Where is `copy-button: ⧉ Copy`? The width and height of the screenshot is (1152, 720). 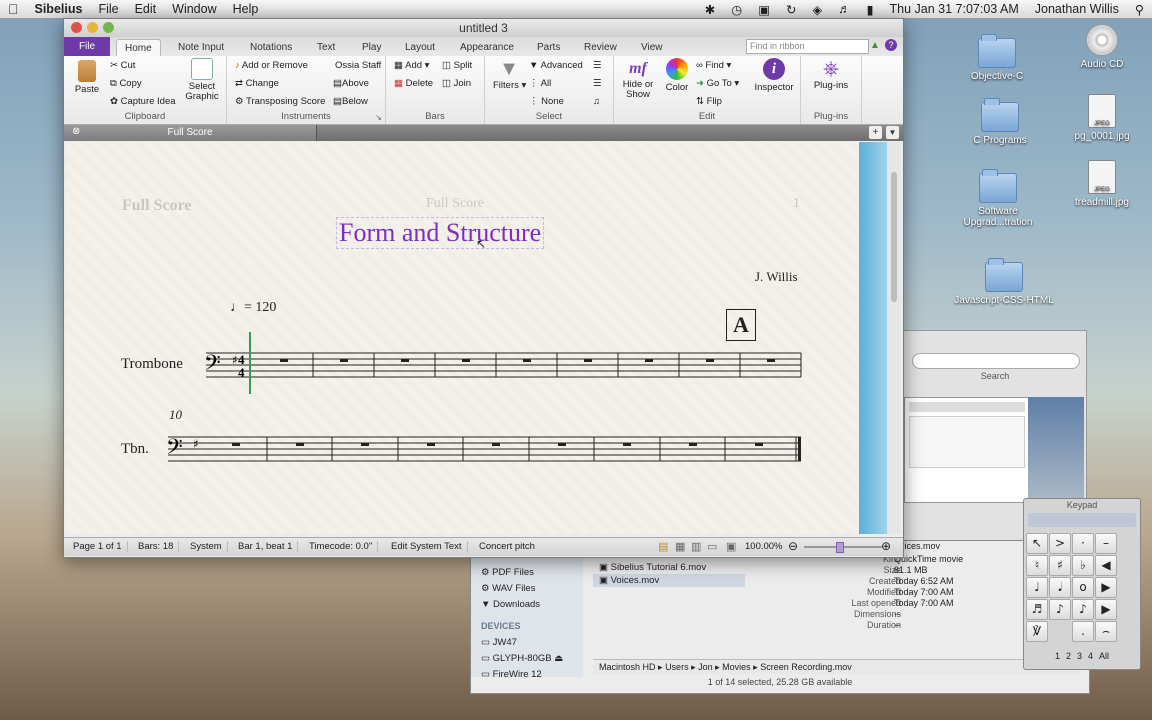 copy-button: ⧉ Copy is located at coordinates (126, 83).